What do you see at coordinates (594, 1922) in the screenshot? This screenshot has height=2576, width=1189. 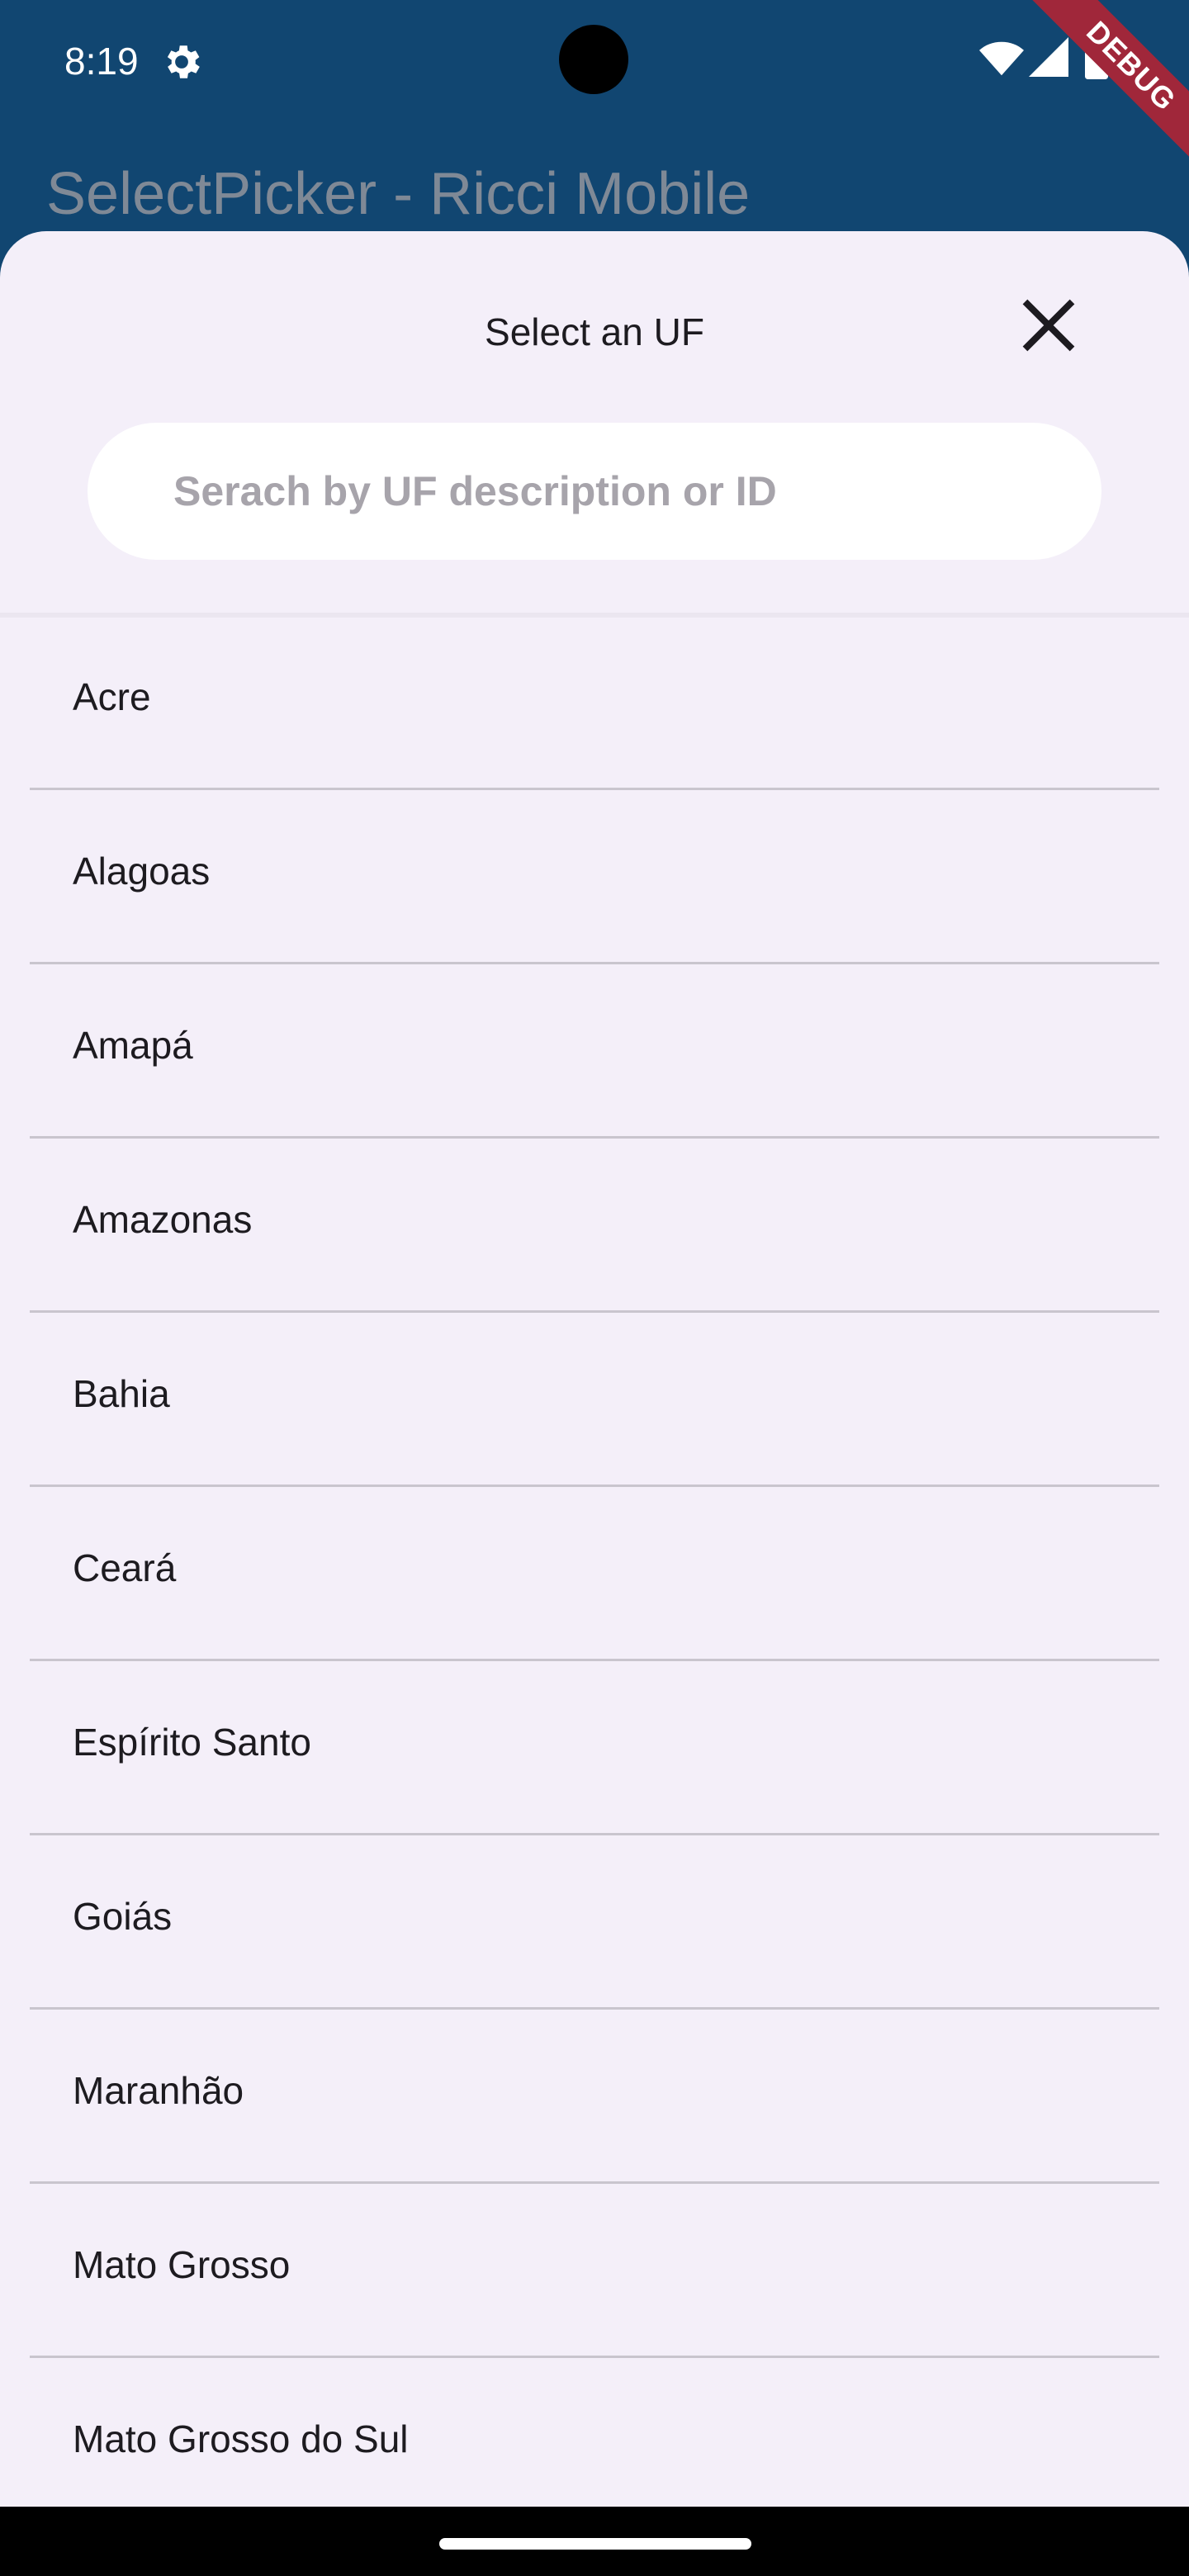 I see `list-item-goias: Goiás` at bounding box center [594, 1922].